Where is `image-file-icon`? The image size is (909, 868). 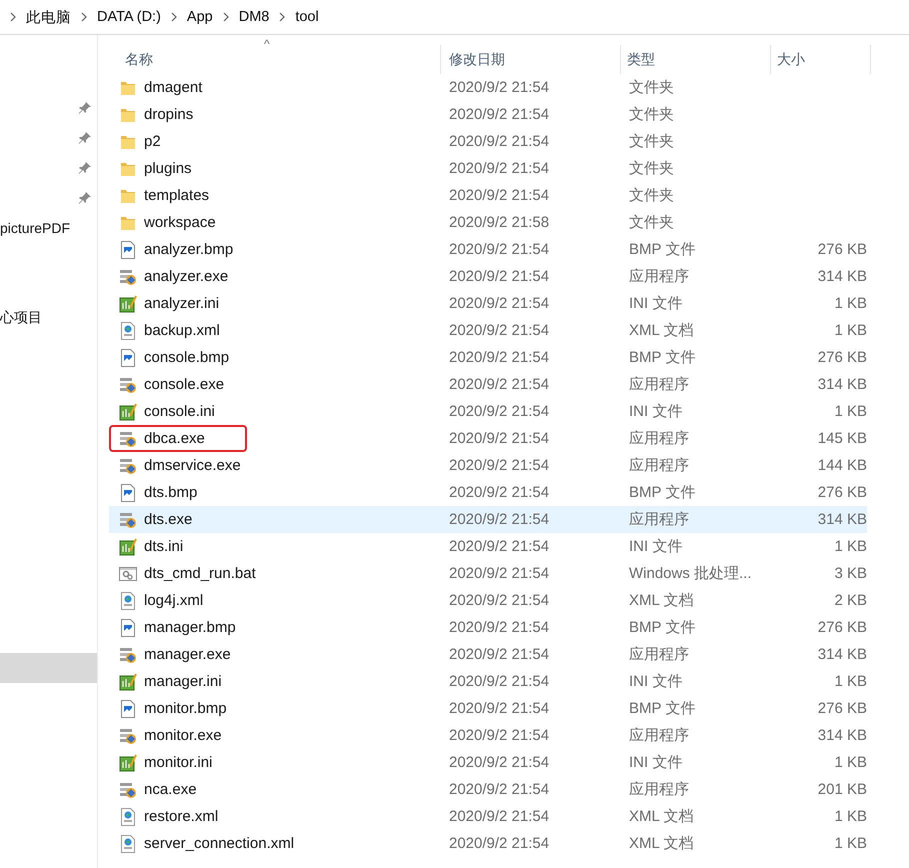
image-file-icon is located at coordinates (128, 249).